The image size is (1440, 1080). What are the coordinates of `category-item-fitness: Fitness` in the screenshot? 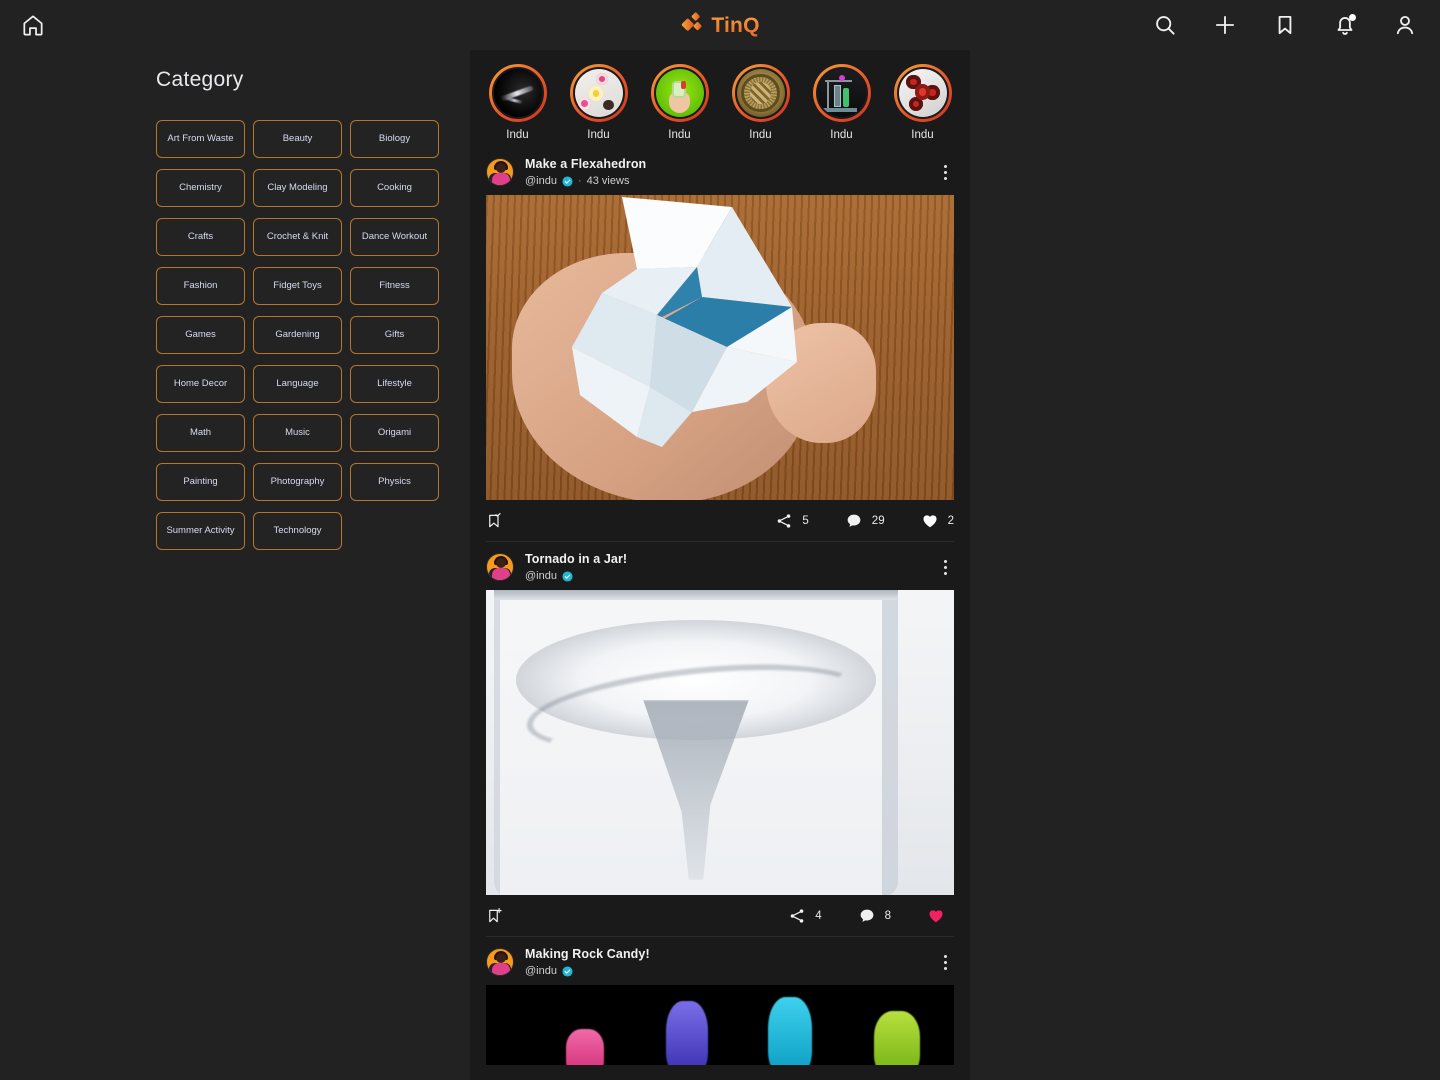 It's located at (394, 286).